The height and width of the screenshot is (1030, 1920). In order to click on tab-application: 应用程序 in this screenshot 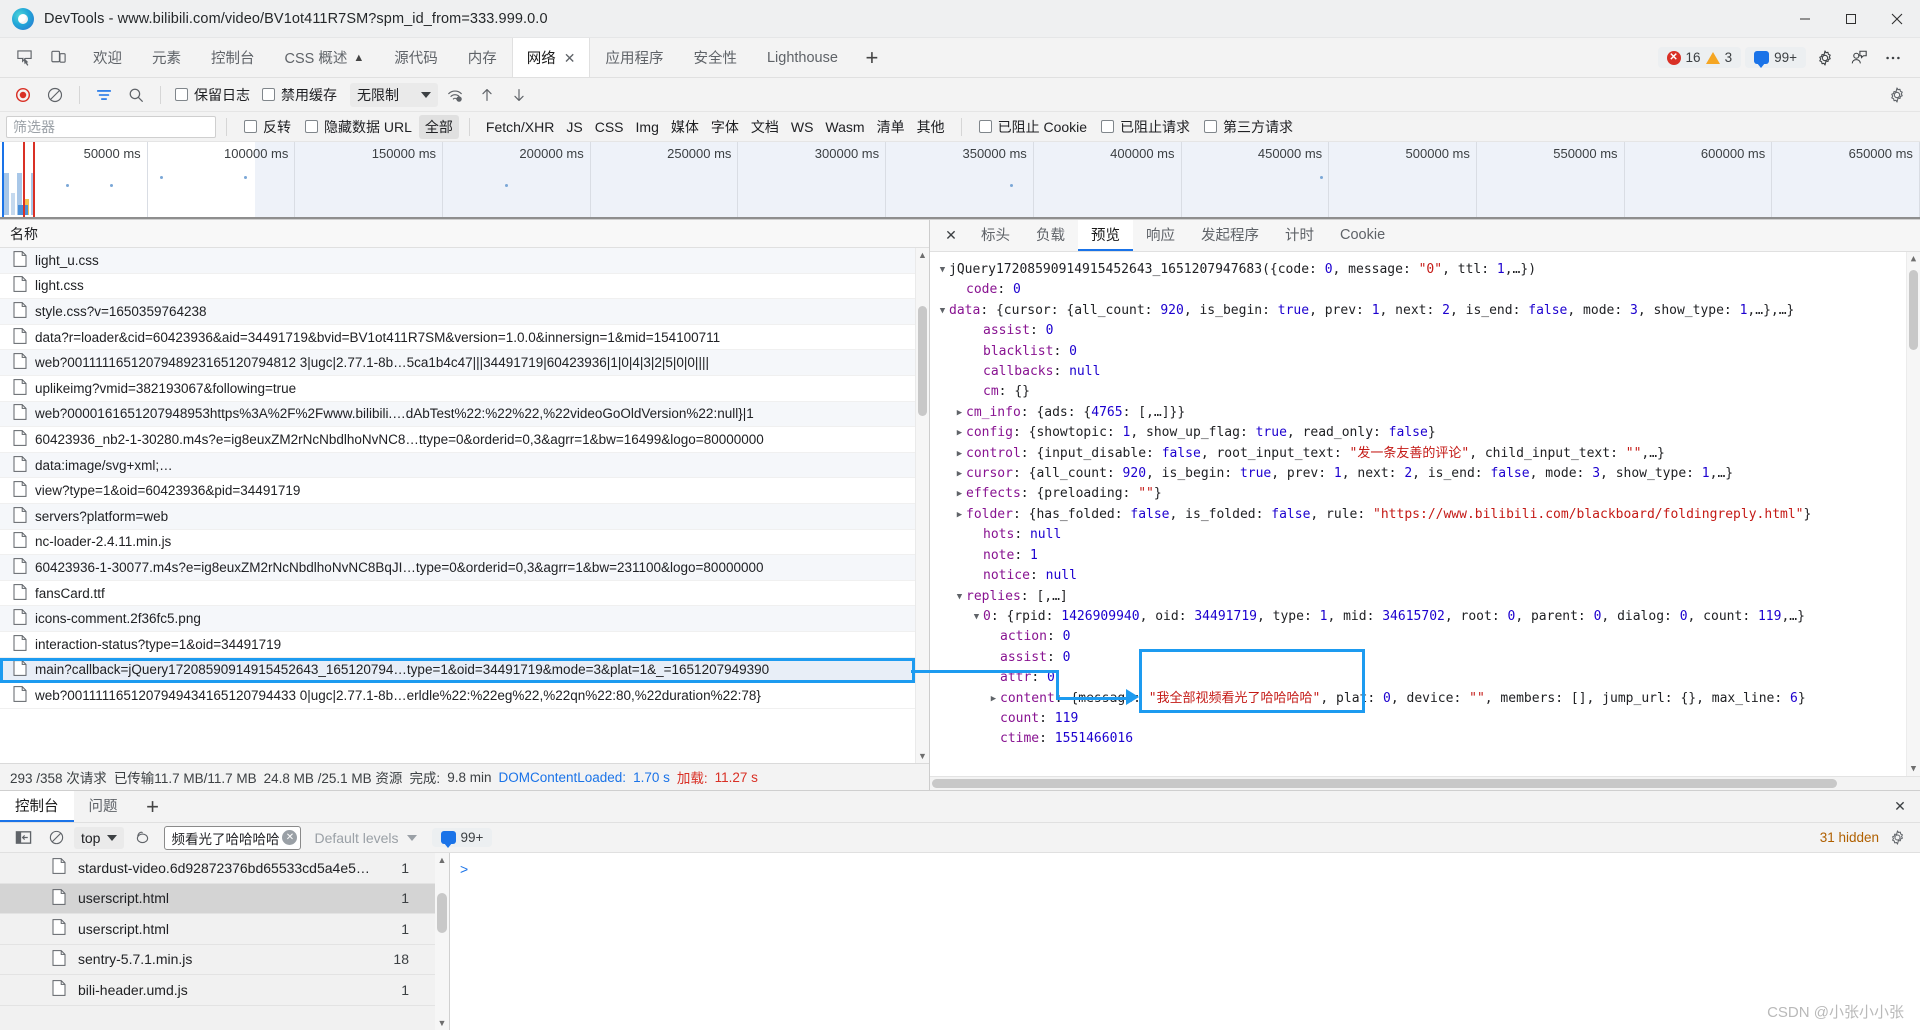, I will do `click(634, 57)`.